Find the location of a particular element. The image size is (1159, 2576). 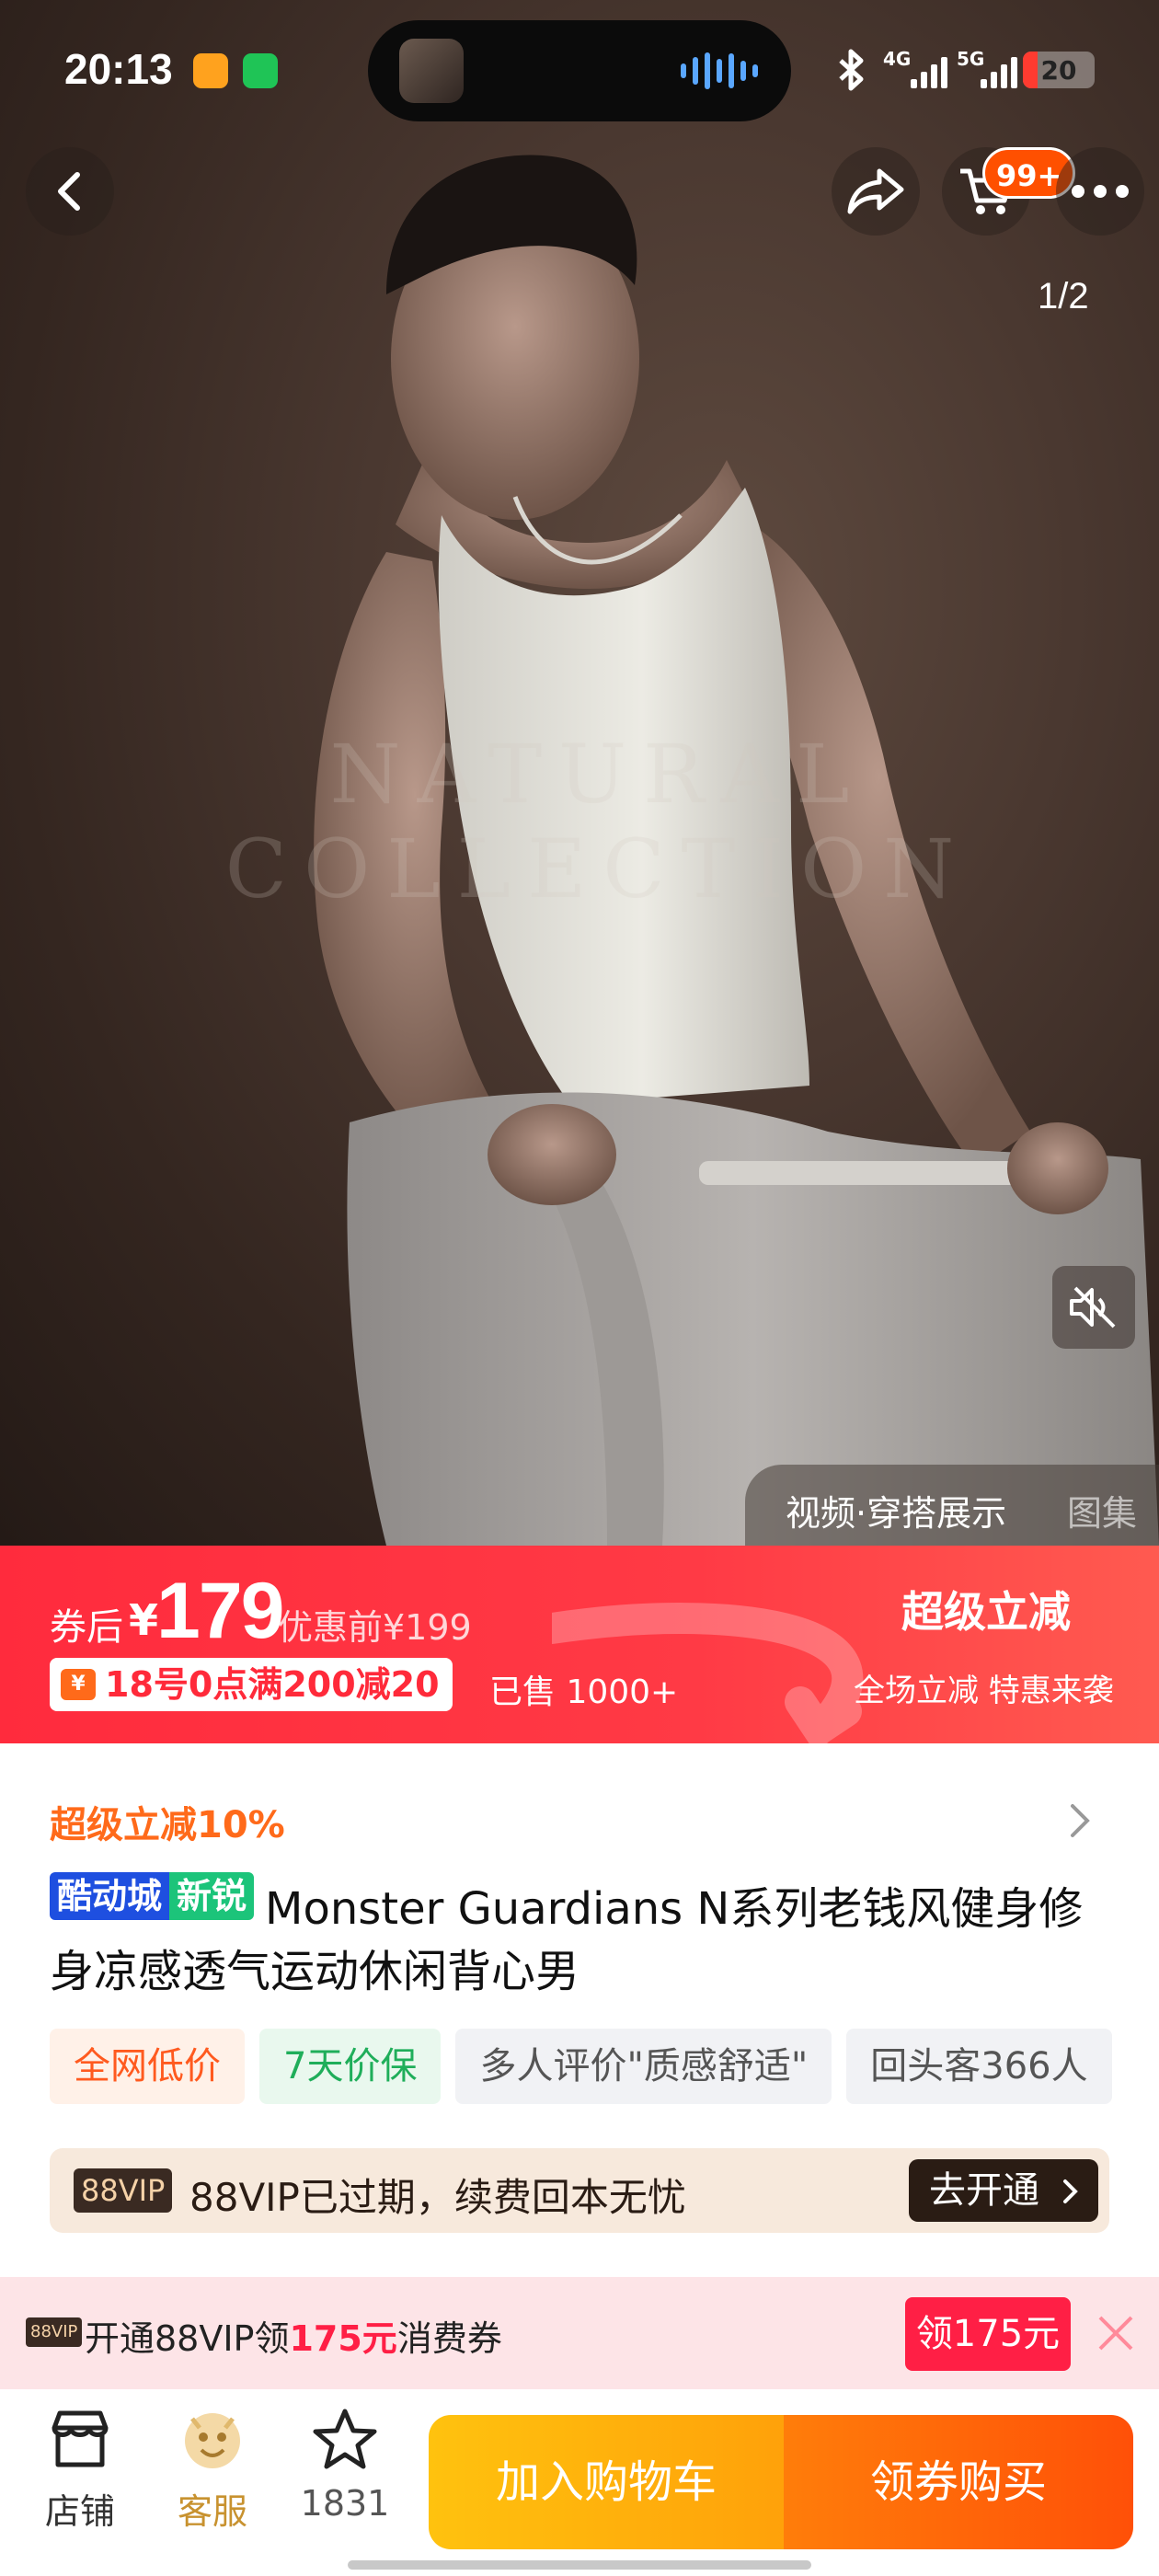

claim-coupon-button: 领175元 is located at coordinates (988, 2334).